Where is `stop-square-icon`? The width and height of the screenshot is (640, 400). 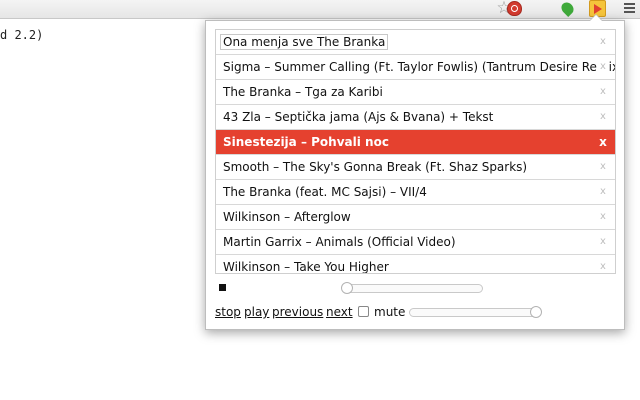 stop-square-icon is located at coordinates (222, 287).